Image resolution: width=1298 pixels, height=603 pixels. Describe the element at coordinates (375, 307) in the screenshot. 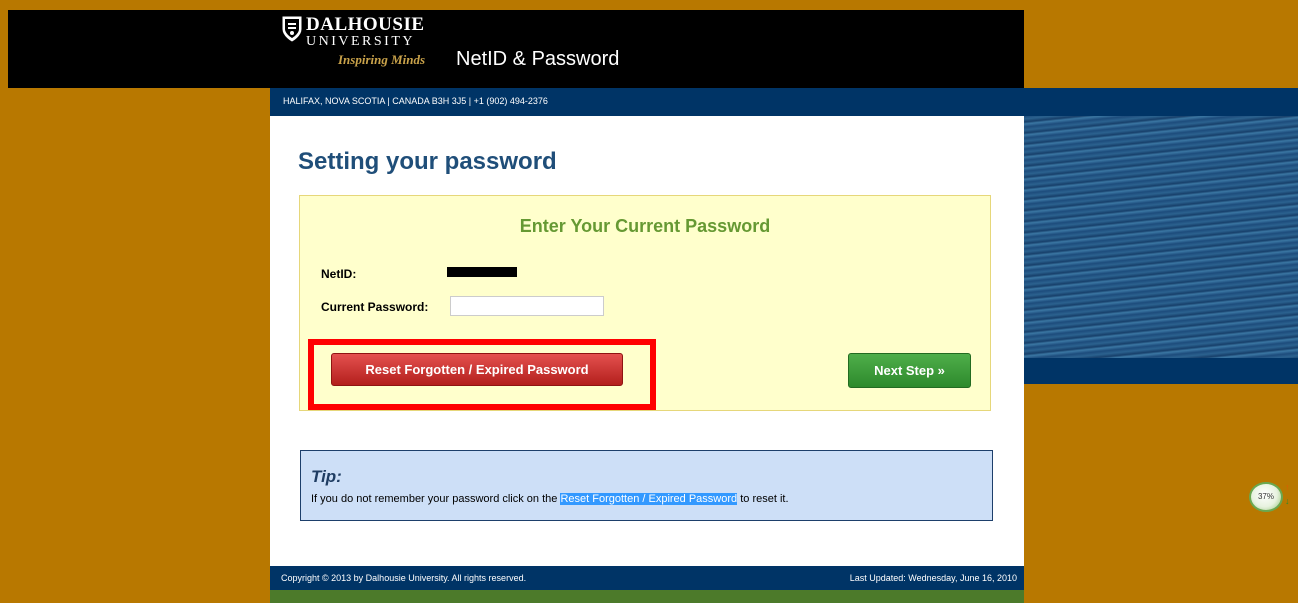

I see `current-password-label: Current Password:` at that location.